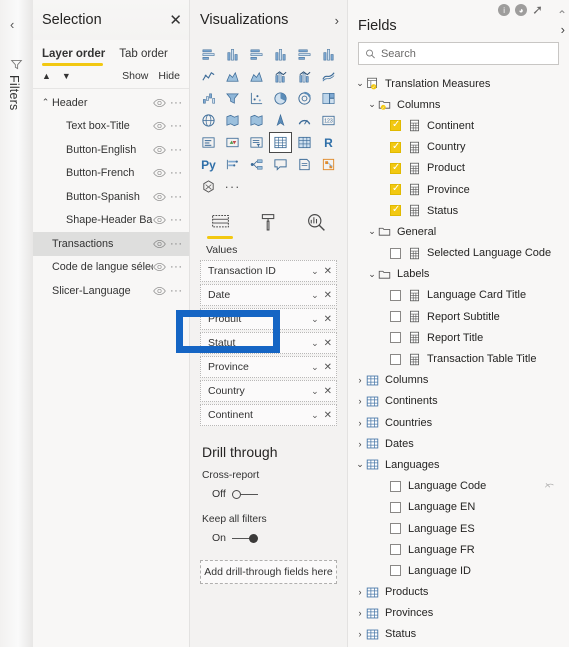 Image resolution: width=569 pixels, height=647 pixels. I want to click on chevron-left-icon: ‹, so click(12, 24).